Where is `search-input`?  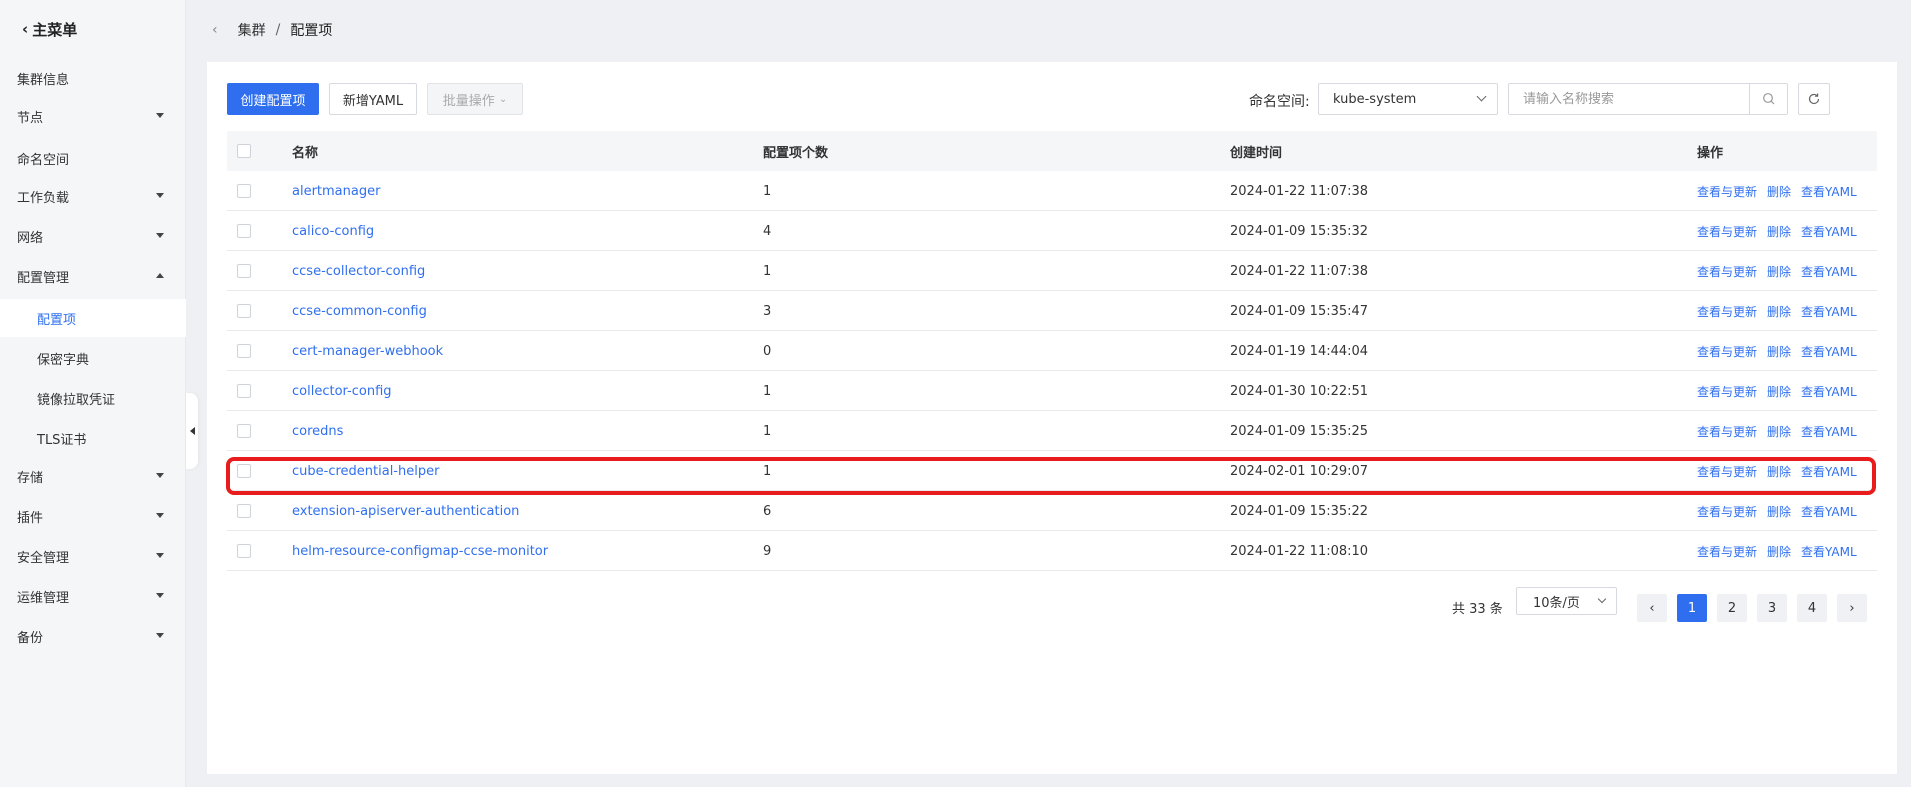
search-input is located at coordinates (1629, 99).